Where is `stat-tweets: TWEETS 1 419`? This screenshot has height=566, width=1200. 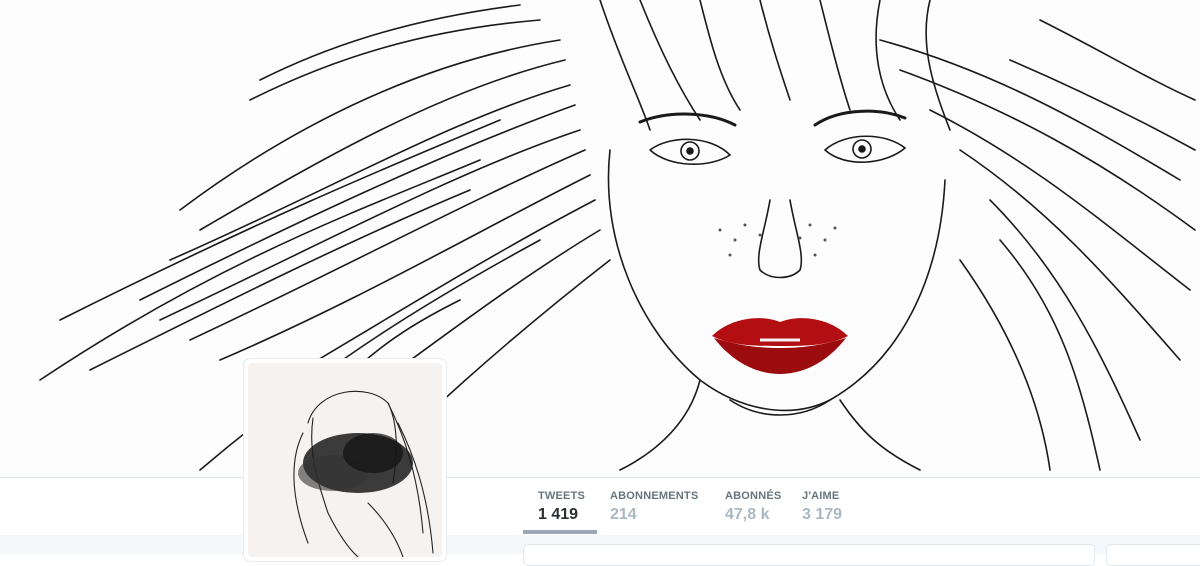
stat-tweets: TWEETS 1 419 is located at coordinates (560, 505).